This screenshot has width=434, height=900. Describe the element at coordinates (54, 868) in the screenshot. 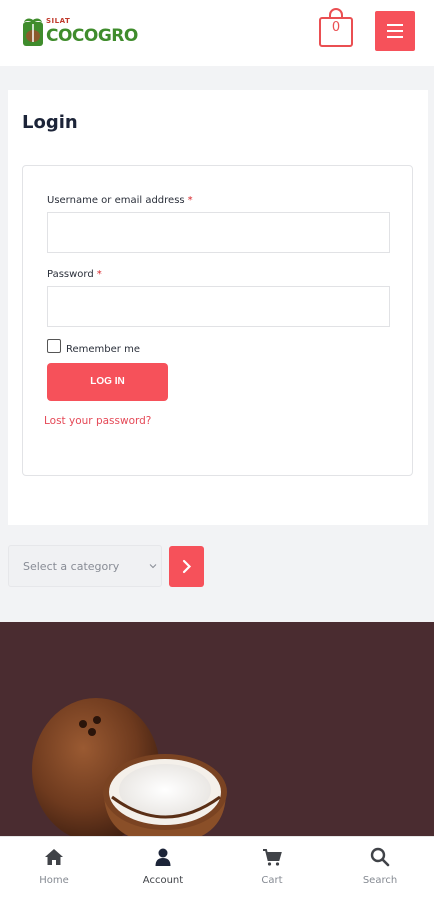

I see `nav-home: Home` at that location.